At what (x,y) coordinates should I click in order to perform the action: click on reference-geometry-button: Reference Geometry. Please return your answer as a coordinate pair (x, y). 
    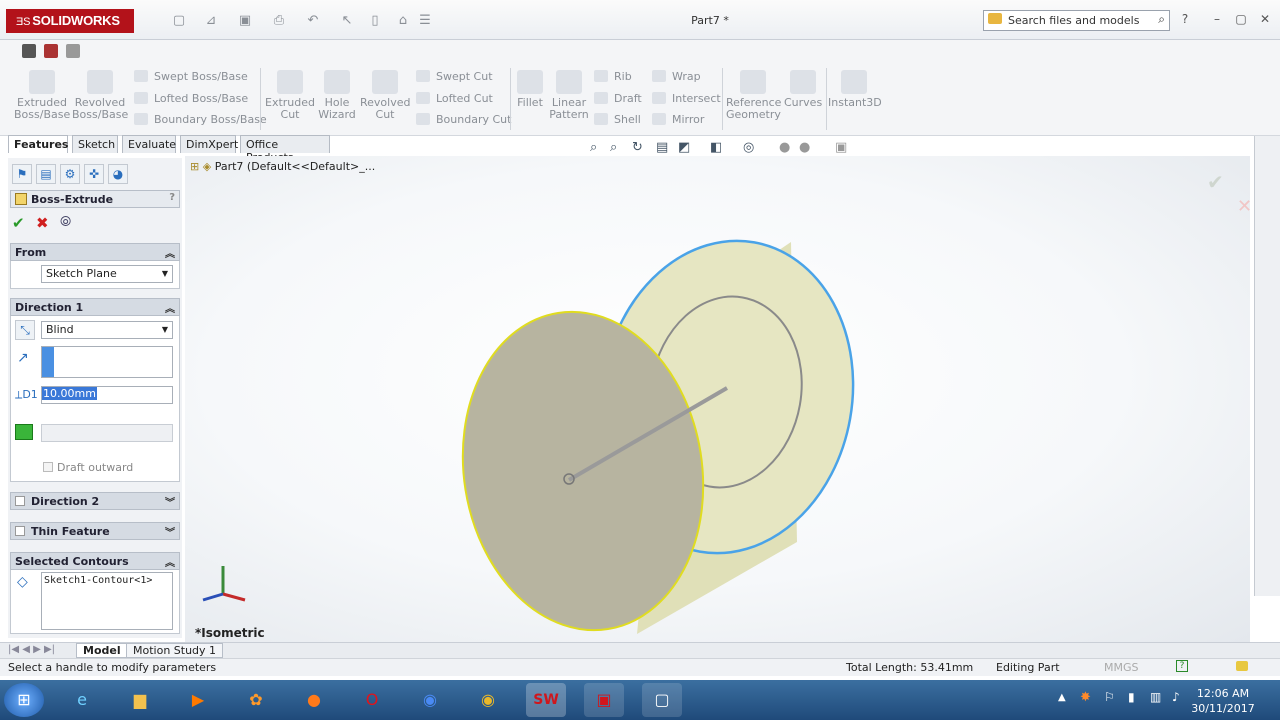
    Looking at the image, I should click on (753, 95).